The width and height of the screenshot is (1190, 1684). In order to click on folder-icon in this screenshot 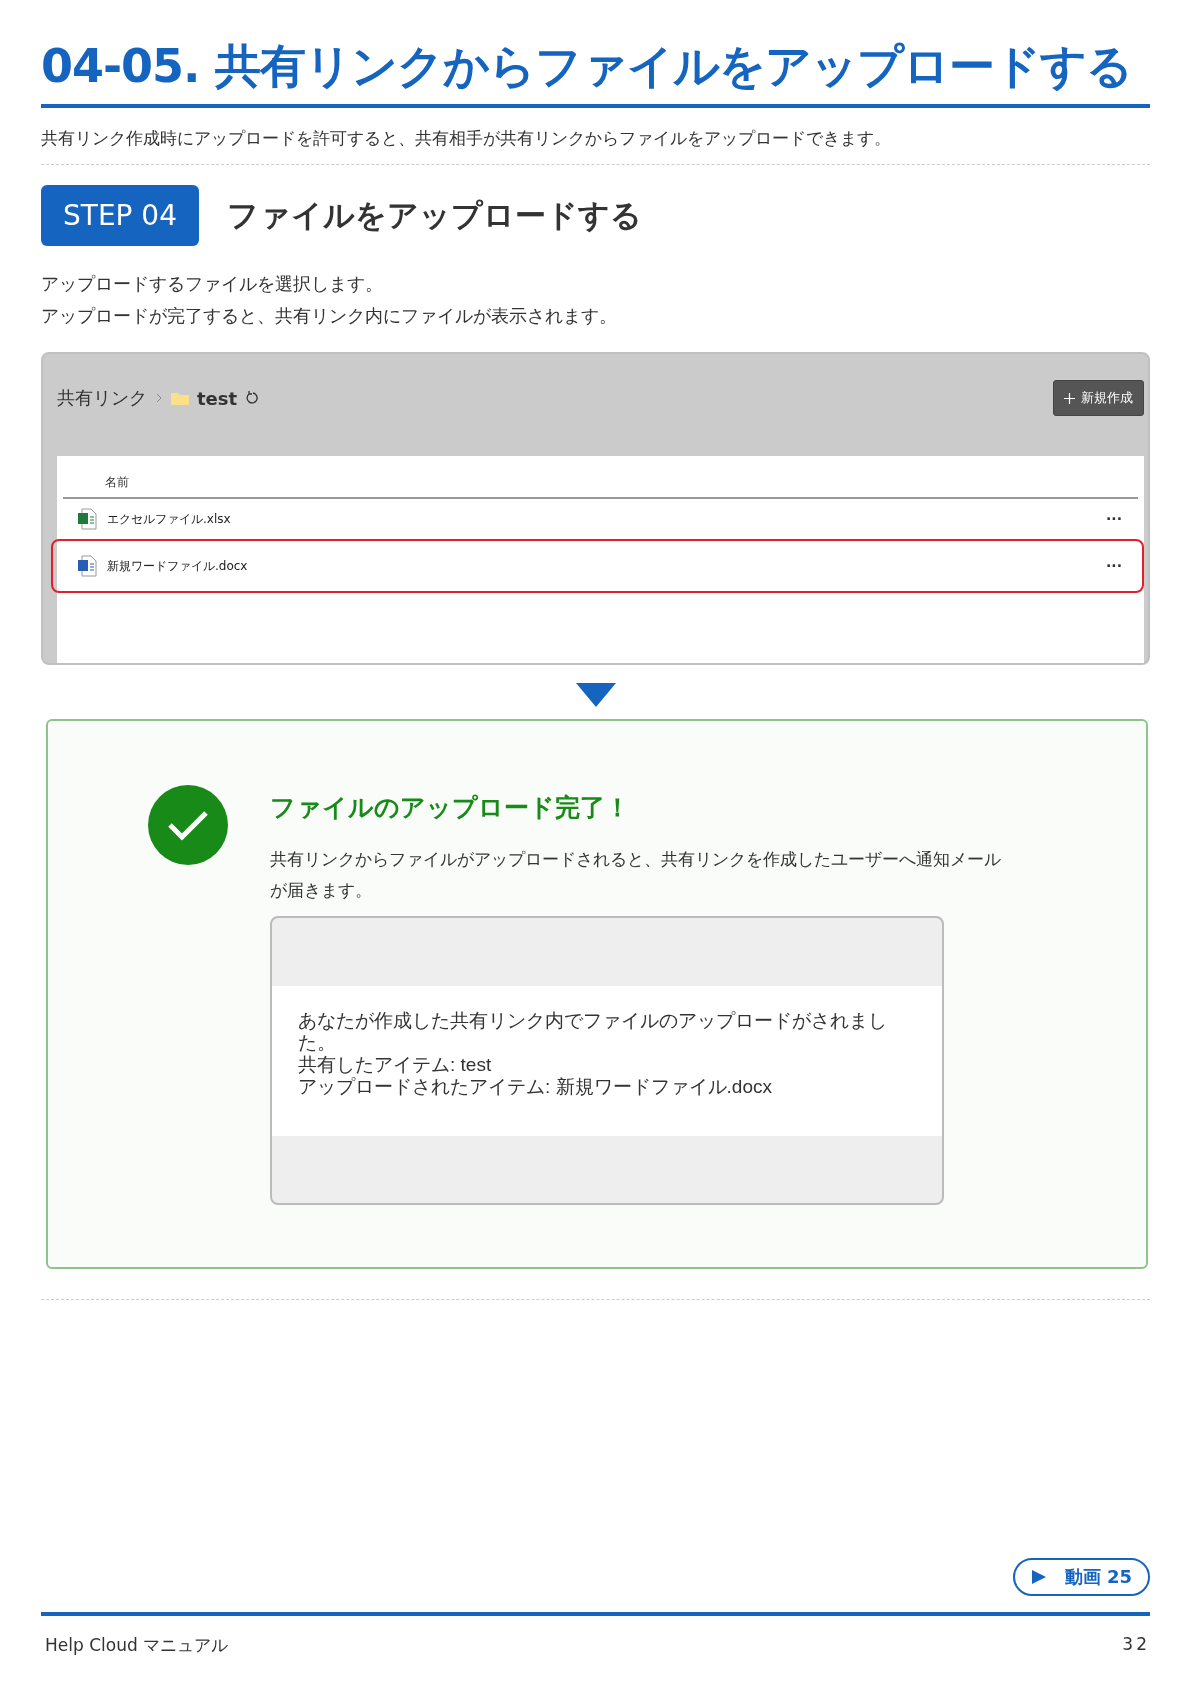, I will do `click(180, 398)`.